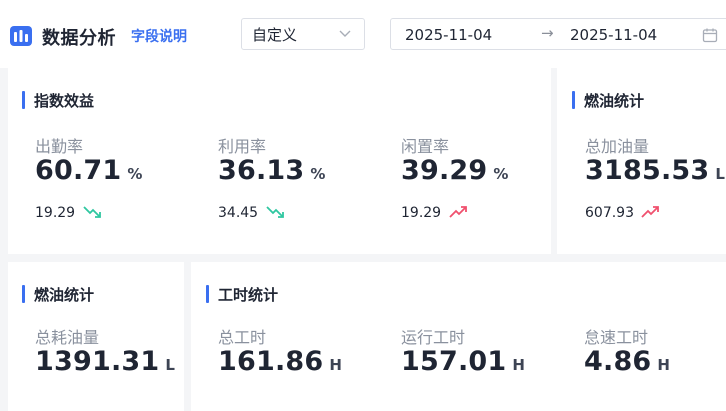 The image size is (726, 411). What do you see at coordinates (617, 146) in the screenshot?
I see `metric-label: 总加油量` at bounding box center [617, 146].